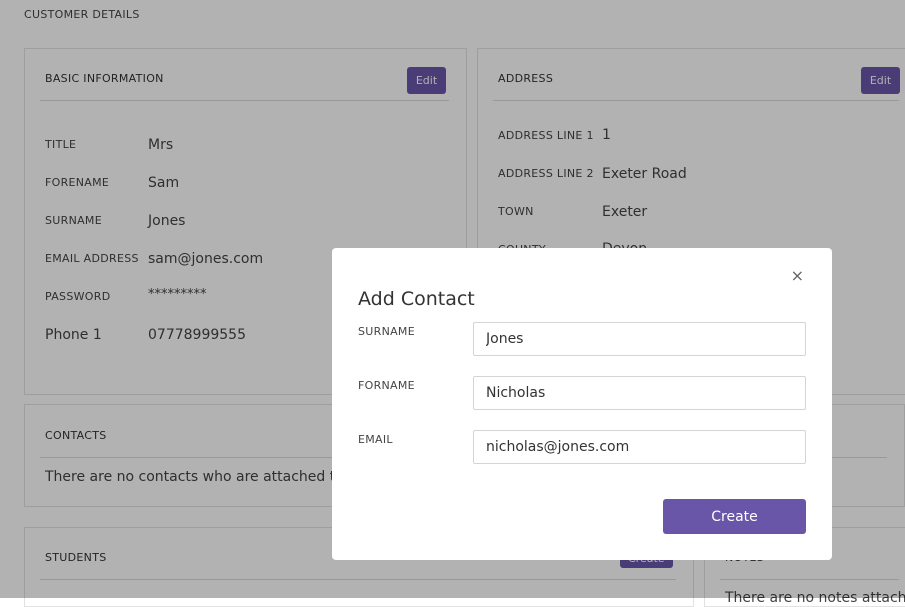 This screenshot has height=607, width=905. I want to click on close-icon: ×, so click(797, 276).